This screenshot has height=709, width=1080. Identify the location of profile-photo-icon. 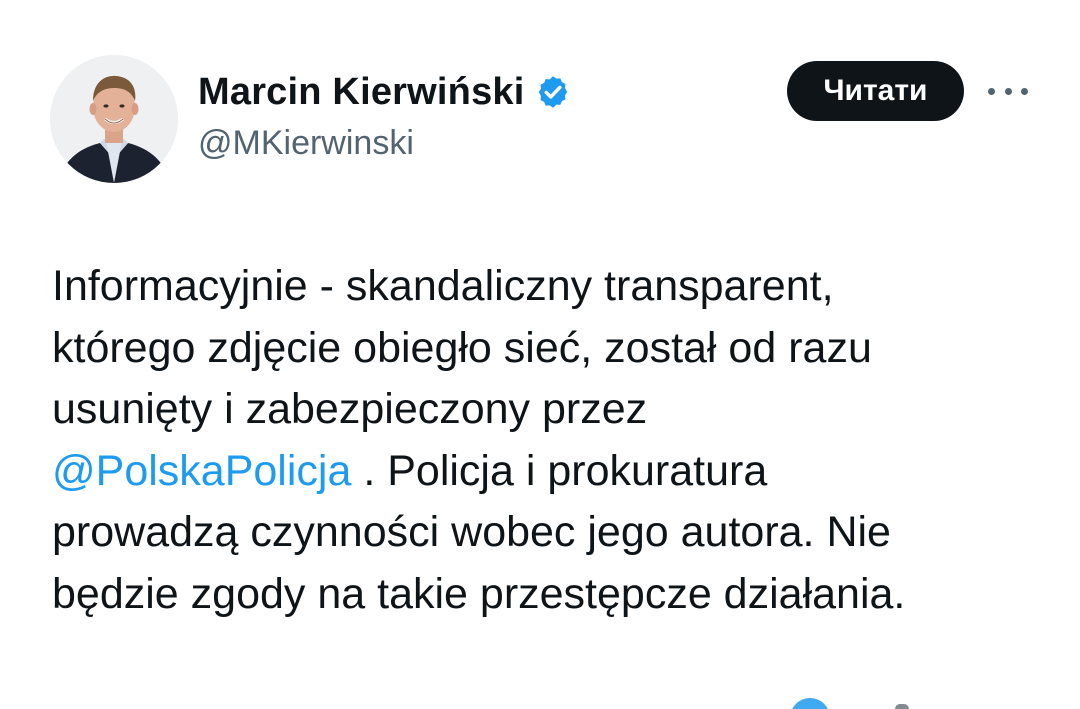
(114, 119).